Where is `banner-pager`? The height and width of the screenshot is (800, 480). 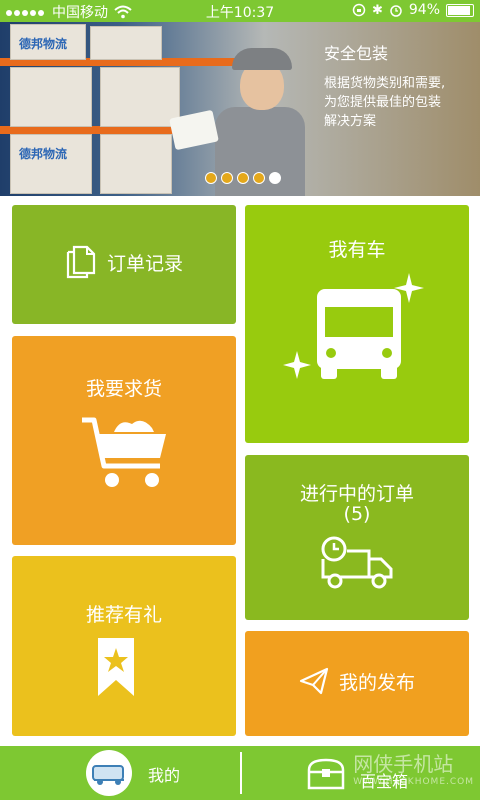 banner-pager is located at coordinates (243, 178).